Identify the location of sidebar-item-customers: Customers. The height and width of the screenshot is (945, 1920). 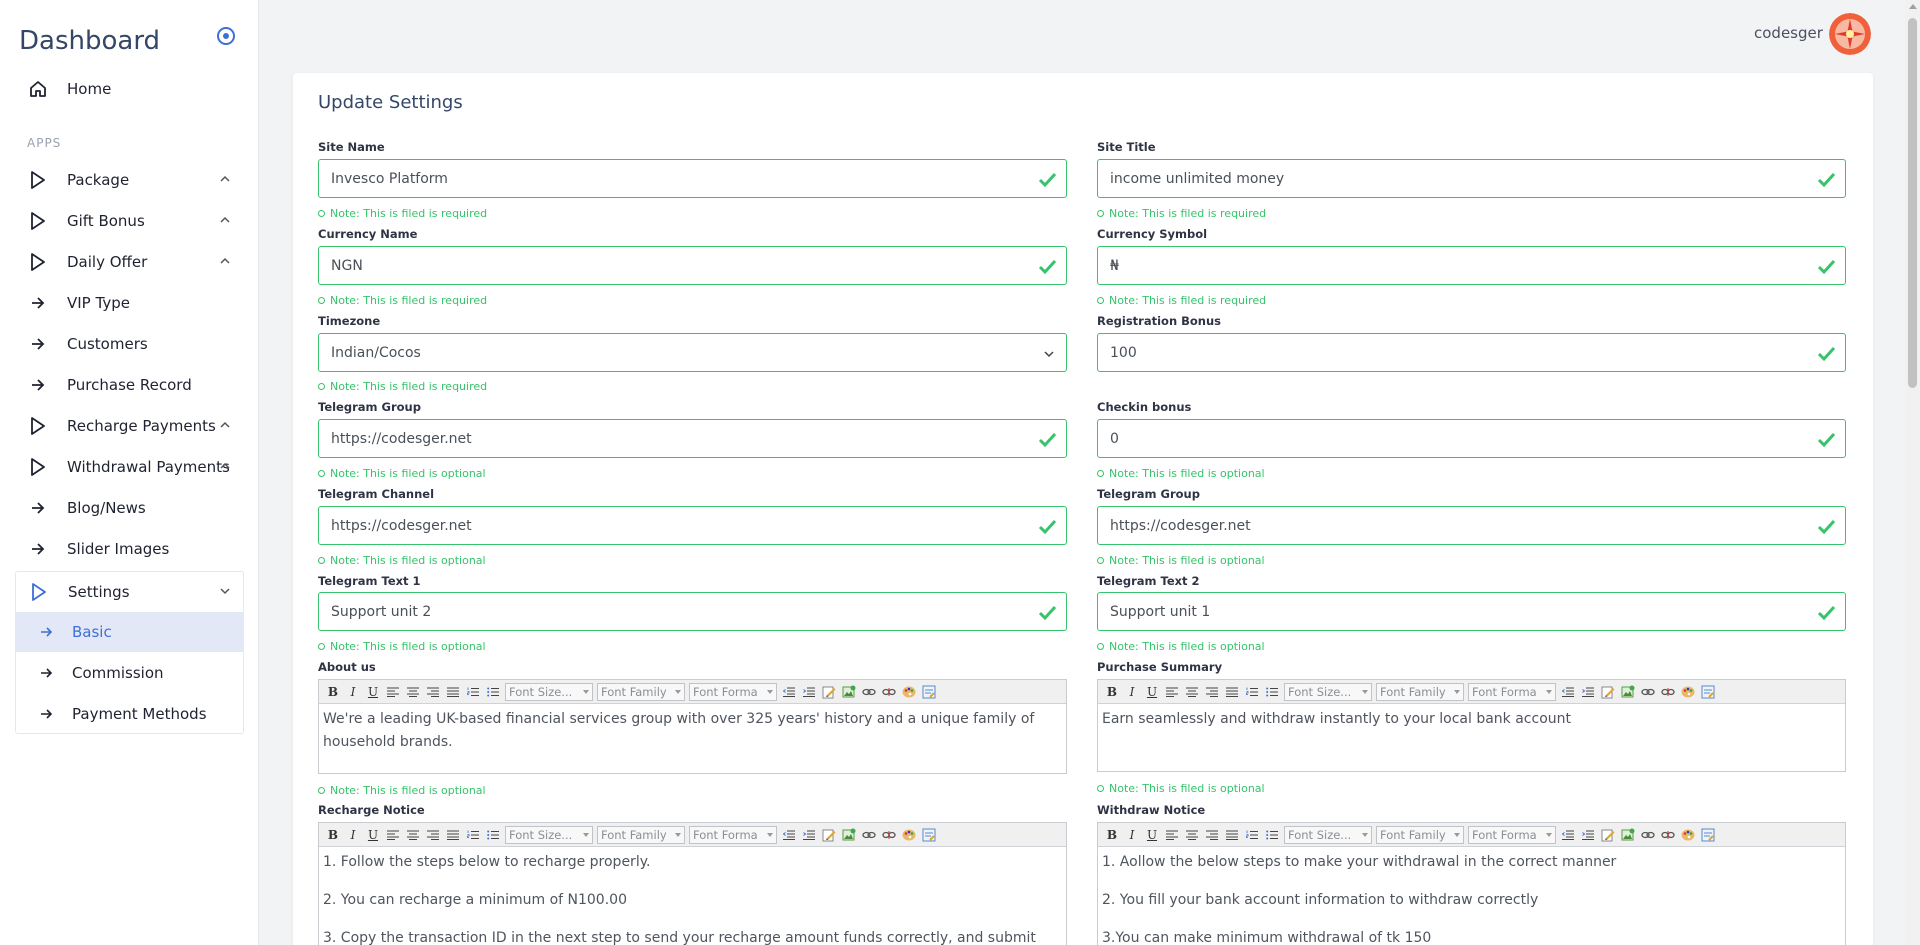
(129, 344).